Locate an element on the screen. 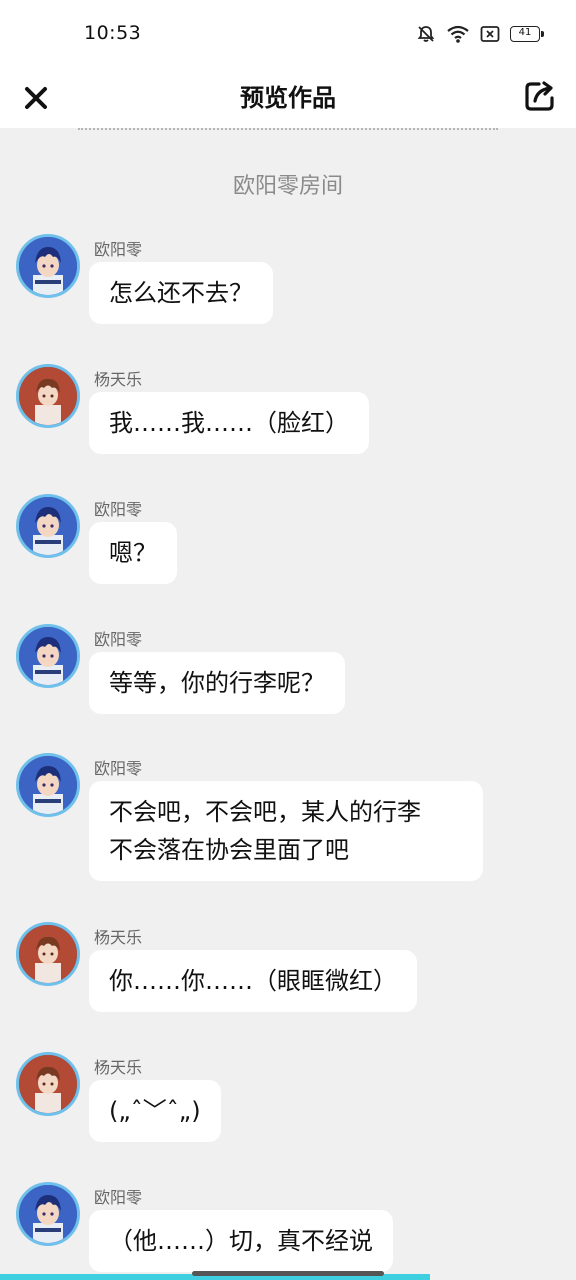 The height and width of the screenshot is (1280, 576). message-bubble: 我……我……（脸红） is located at coordinates (229, 423).